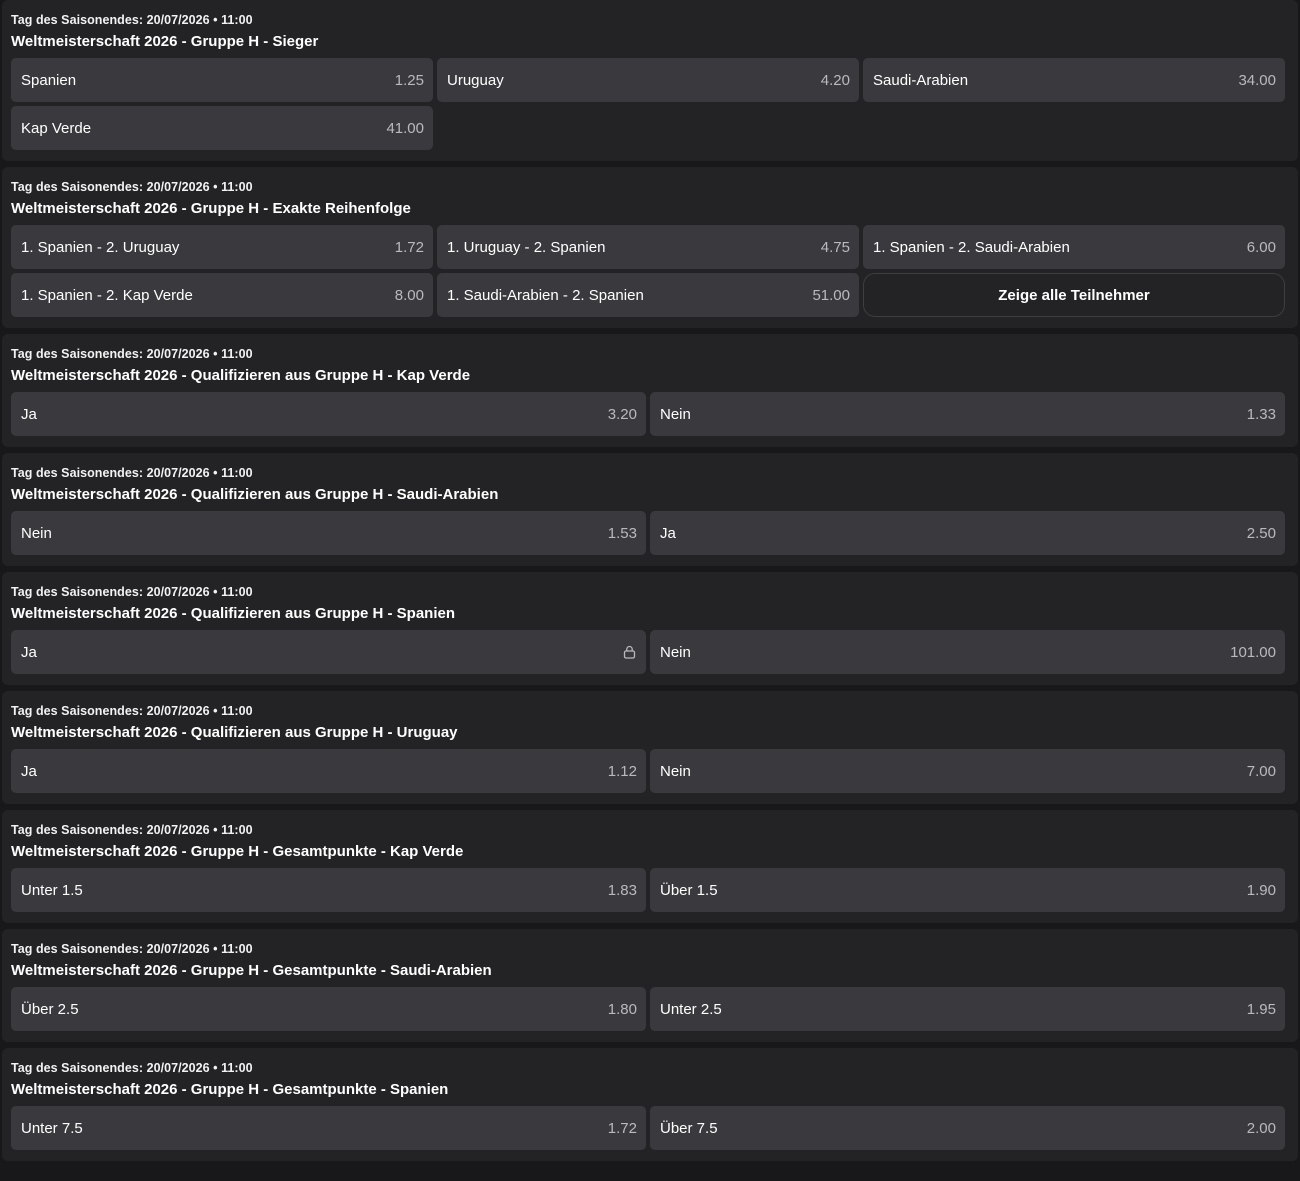 The width and height of the screenshot is (1300, 1181). I want to click on outcome-label: Kap Verde, so click(56, 128).